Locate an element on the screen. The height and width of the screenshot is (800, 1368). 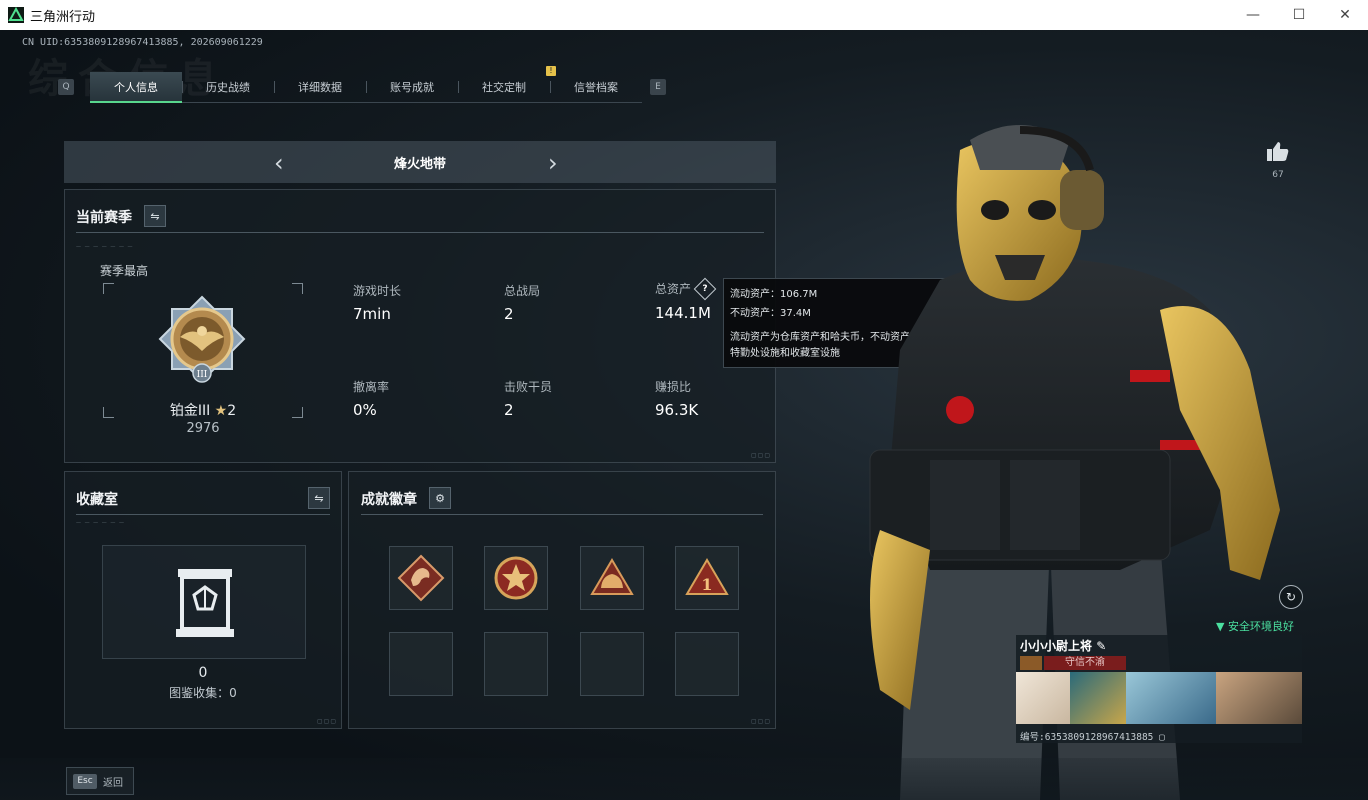
prev-tab-key: Q is located at coordinates (66, 87).